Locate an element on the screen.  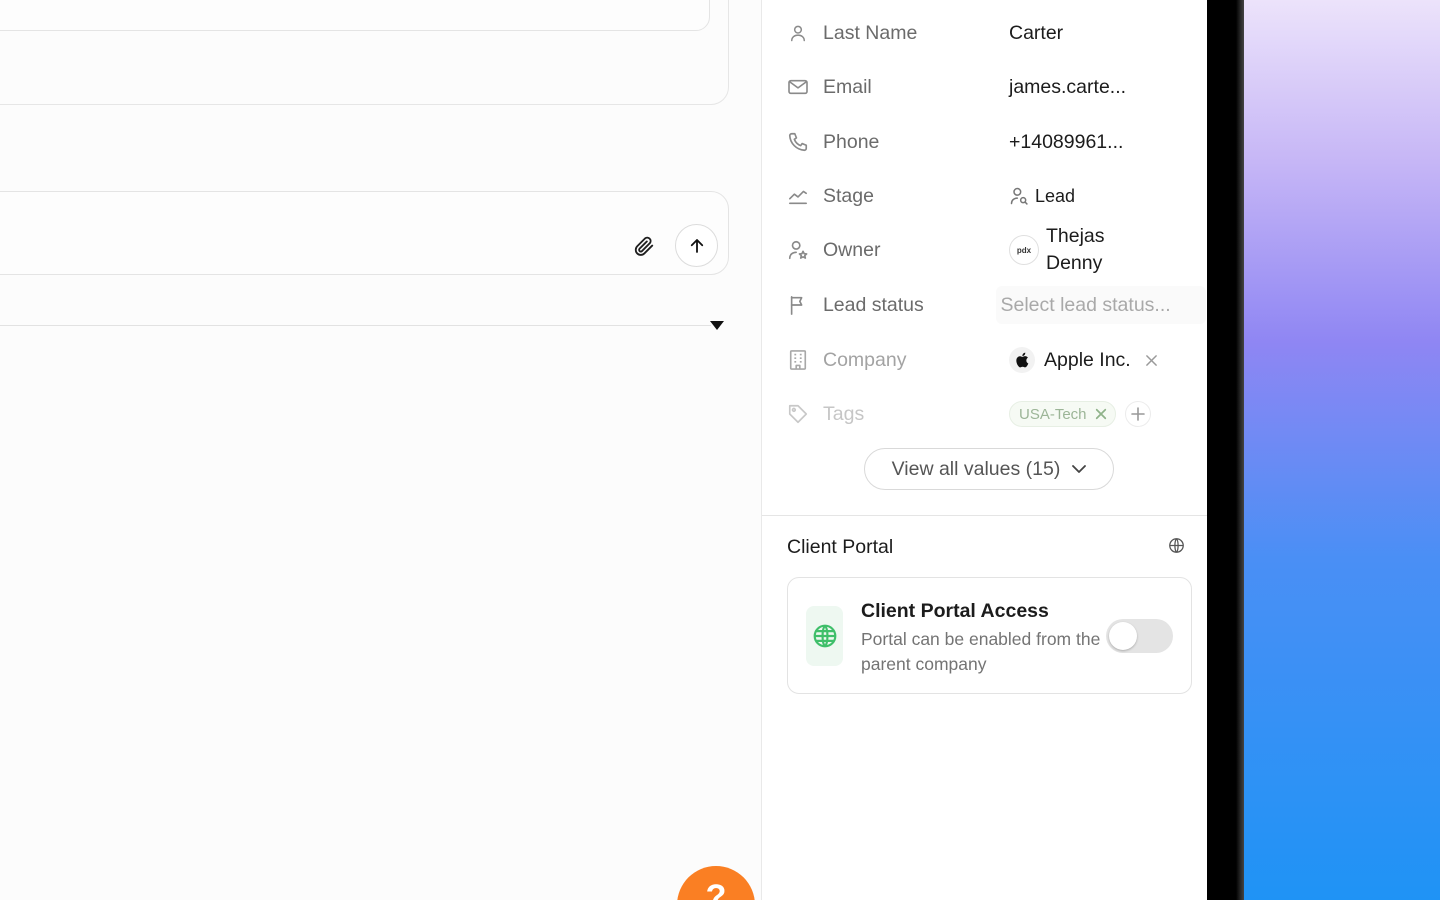
field-stage: Stage Lead is located at coordinates (996, 196).